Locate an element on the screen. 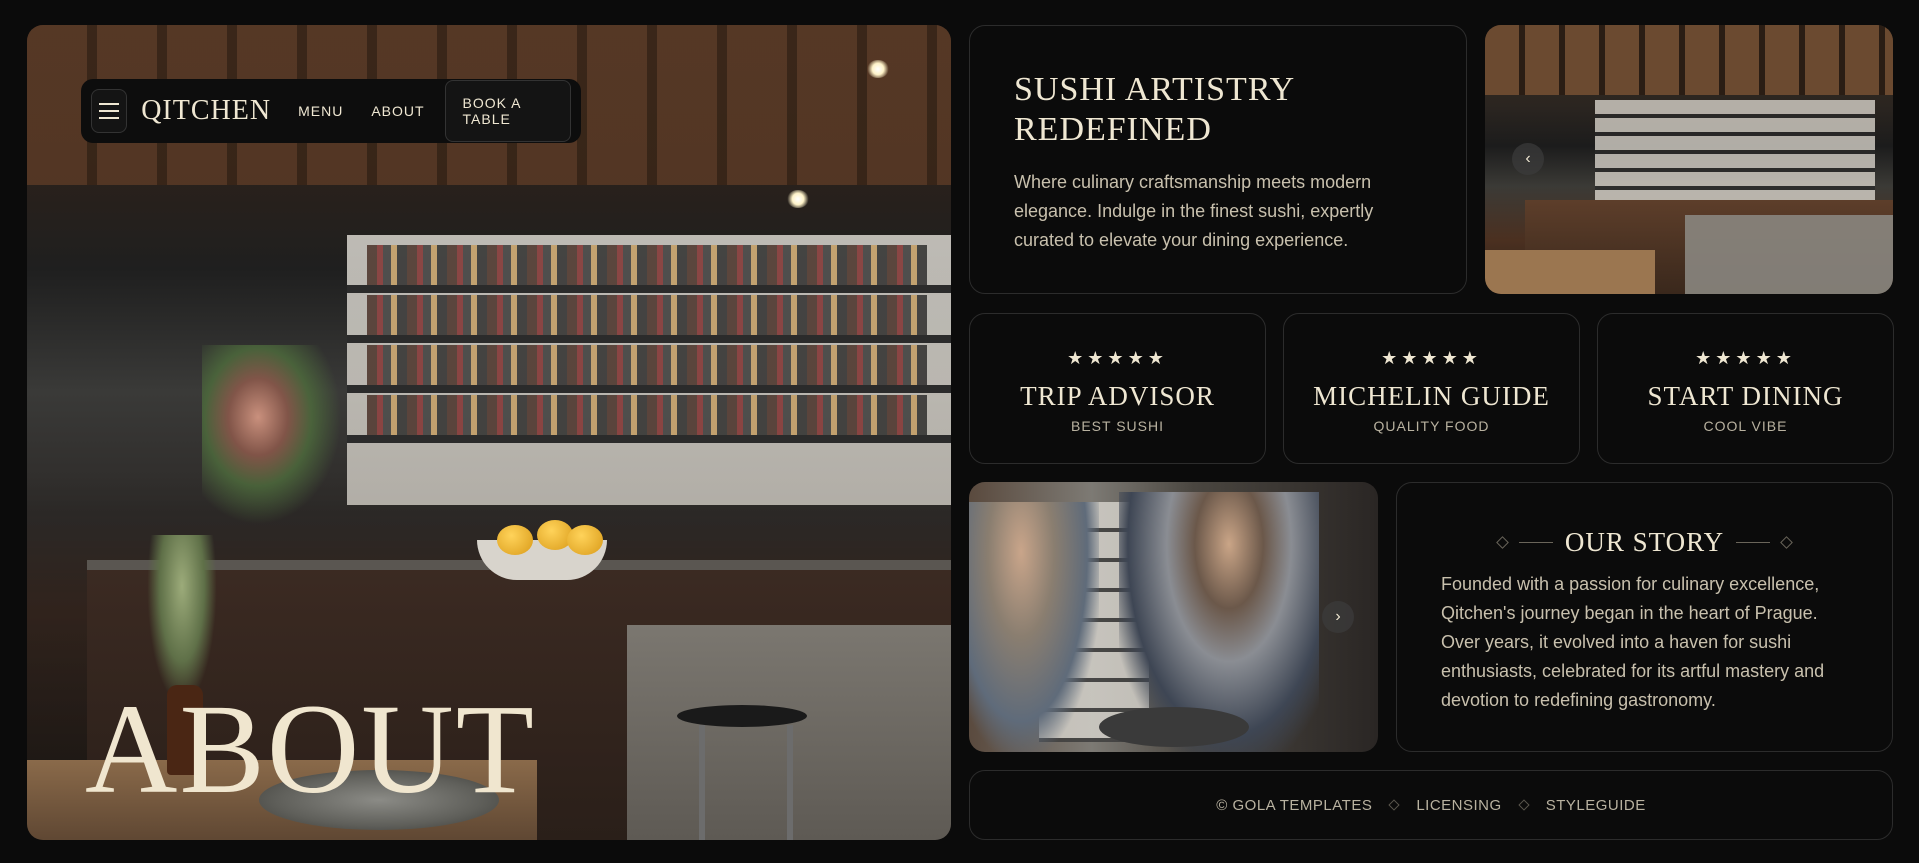 The width and height of the screenshot is (1919, 863). photo-counter is located at coordinates (1789, 254).